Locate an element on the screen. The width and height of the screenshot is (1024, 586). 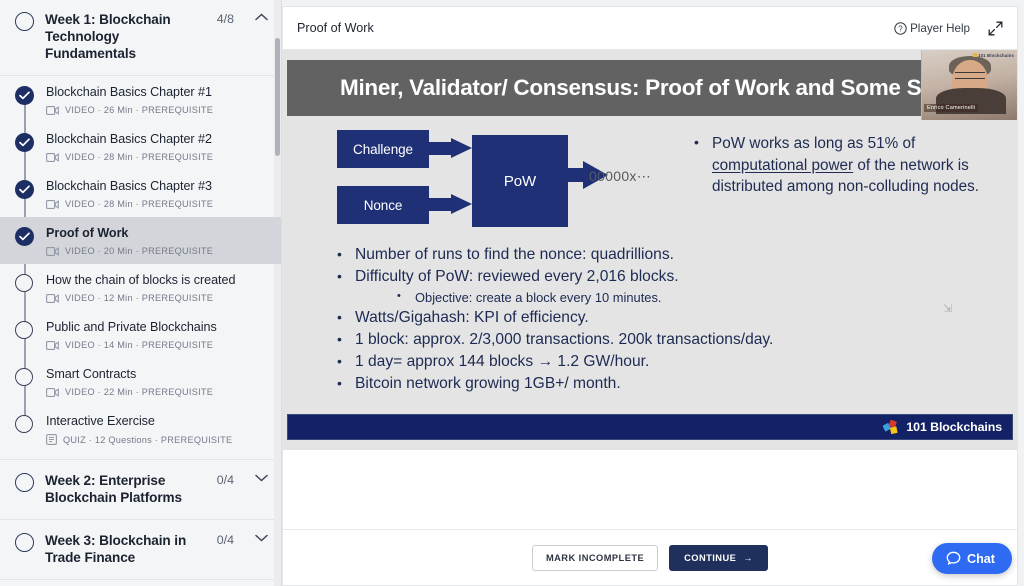
mark-incomplete-button: MARK INCOMPLETE is located at coordinates (595, 557).